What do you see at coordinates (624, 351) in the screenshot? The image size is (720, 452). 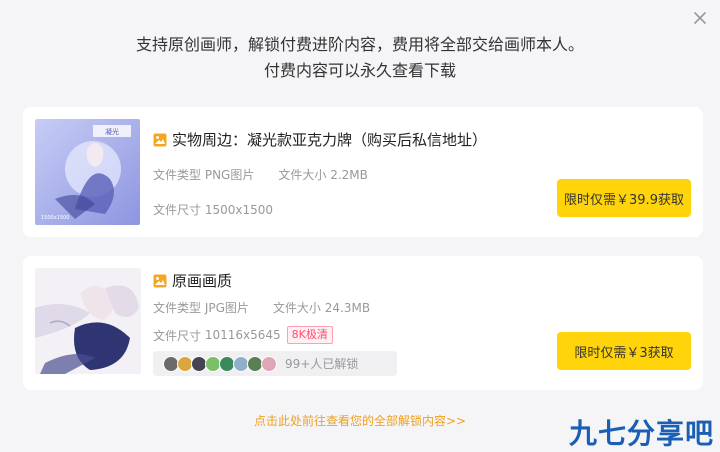 I see `buy-button: 限时仅需￥3获取` at bounding box center [624, 351].